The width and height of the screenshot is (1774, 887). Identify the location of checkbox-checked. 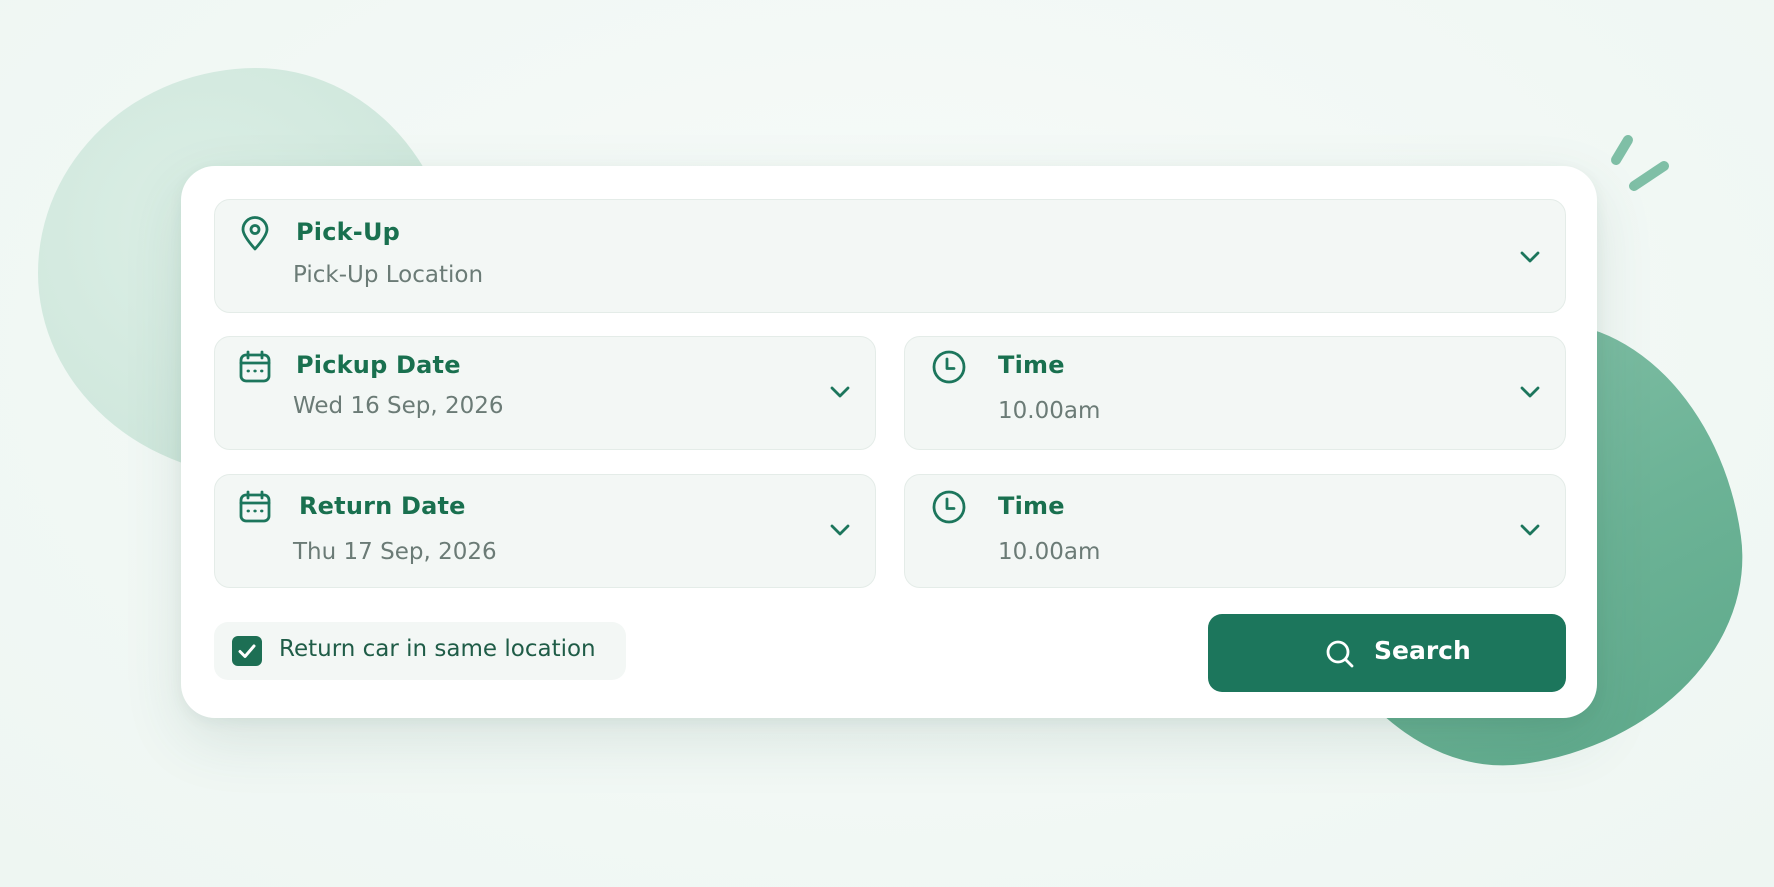
(247, 651).